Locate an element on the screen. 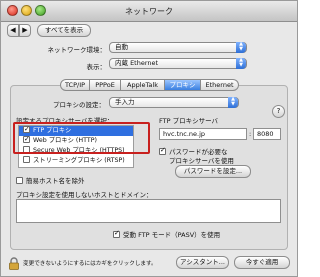 The height and width of the screenshot is (277, 320). show-all-button: すべてを表示 is located at coordinates (64, 30).